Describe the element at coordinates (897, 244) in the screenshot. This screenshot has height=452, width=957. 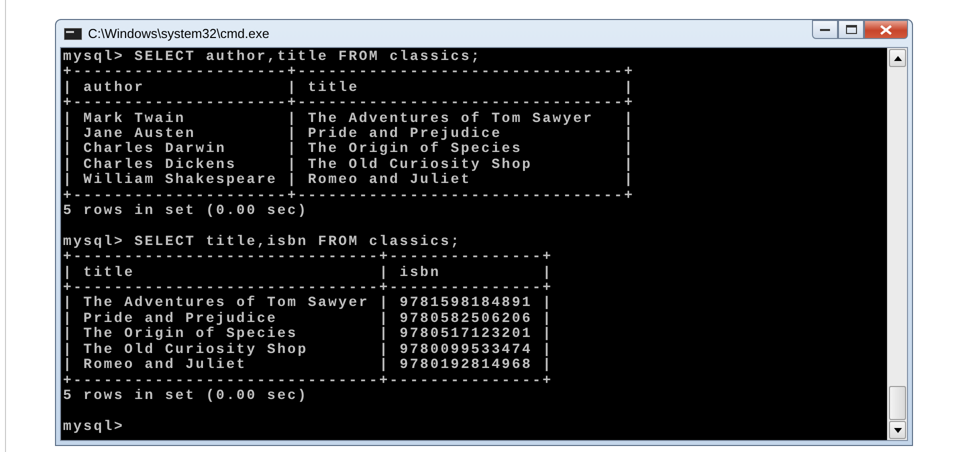
I see `vertical-scrollbar` at that location.